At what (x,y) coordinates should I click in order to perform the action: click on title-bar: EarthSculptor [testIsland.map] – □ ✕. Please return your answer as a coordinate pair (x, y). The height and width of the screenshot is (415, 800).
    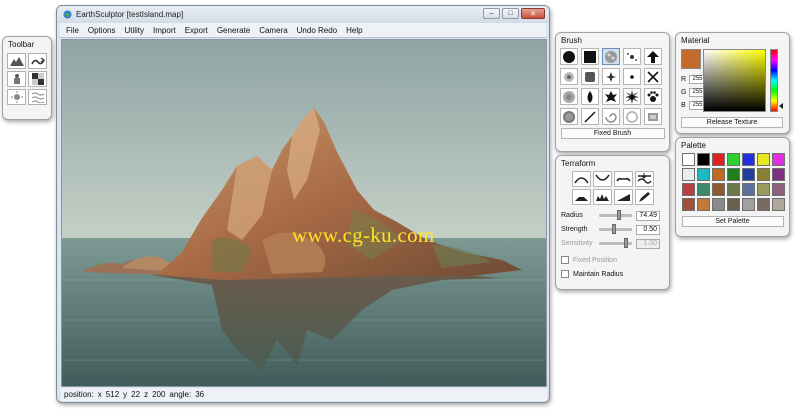
    Looking at the image, I should click on (303, 14).